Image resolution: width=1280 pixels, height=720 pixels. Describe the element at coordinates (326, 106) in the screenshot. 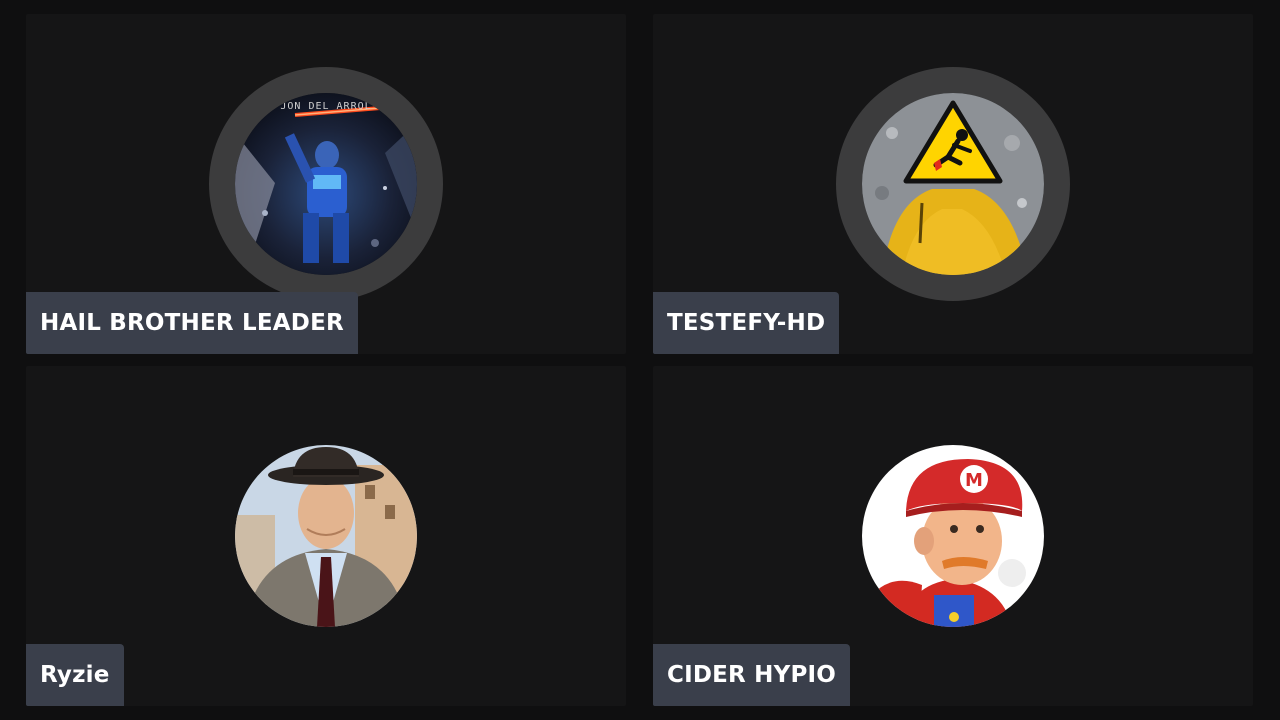

I see `avatar-caption: JON DEL ARROL` at that location.